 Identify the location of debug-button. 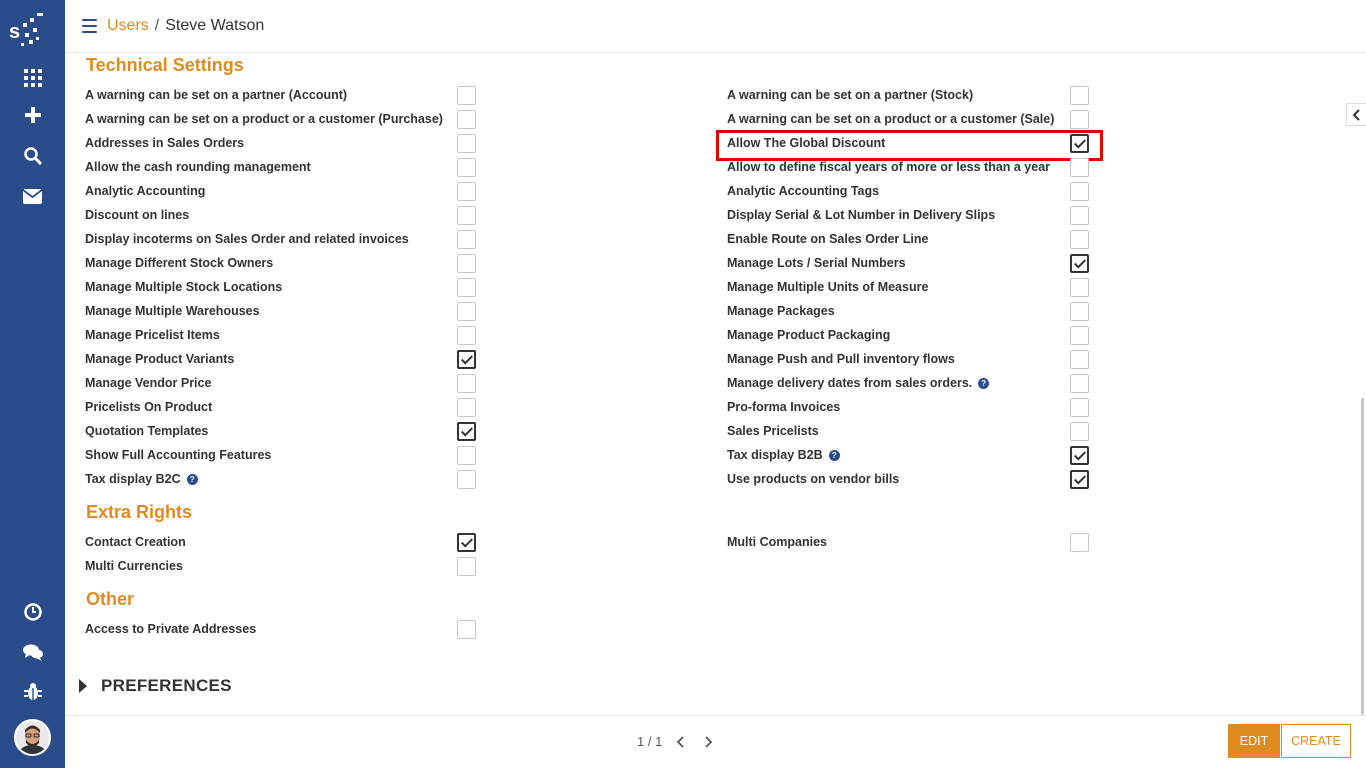
(32, 691).